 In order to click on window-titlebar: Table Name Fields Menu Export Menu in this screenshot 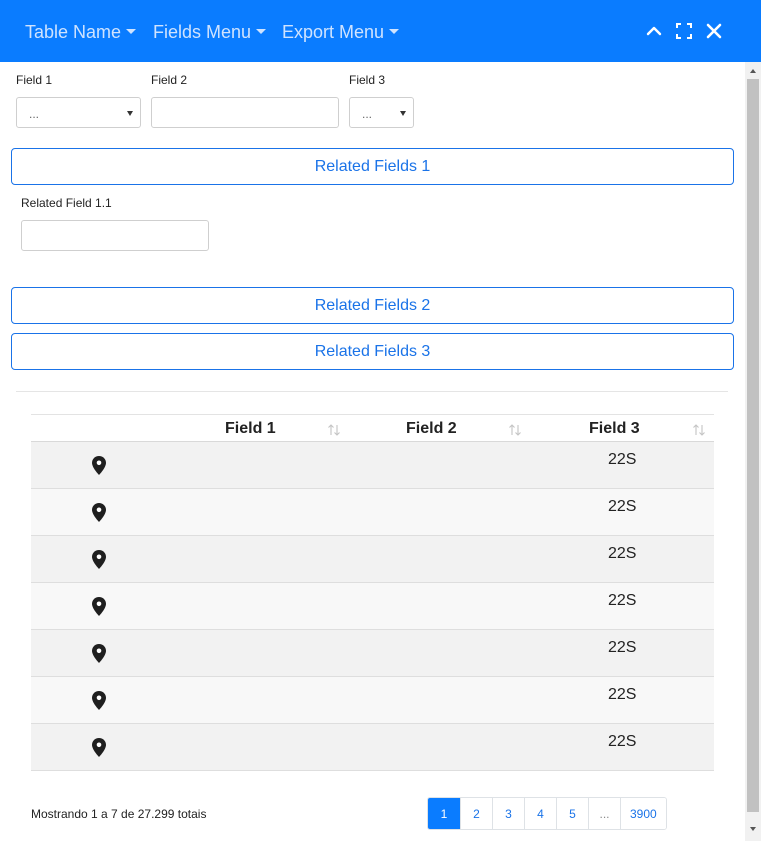, I will do `click(380, 31)`.